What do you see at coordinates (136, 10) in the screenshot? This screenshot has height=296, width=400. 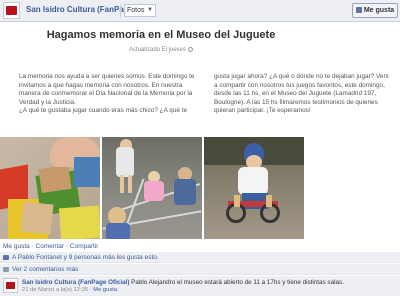 I see `album-dropdown-label: Fotos` at bounding box center [136, 10].